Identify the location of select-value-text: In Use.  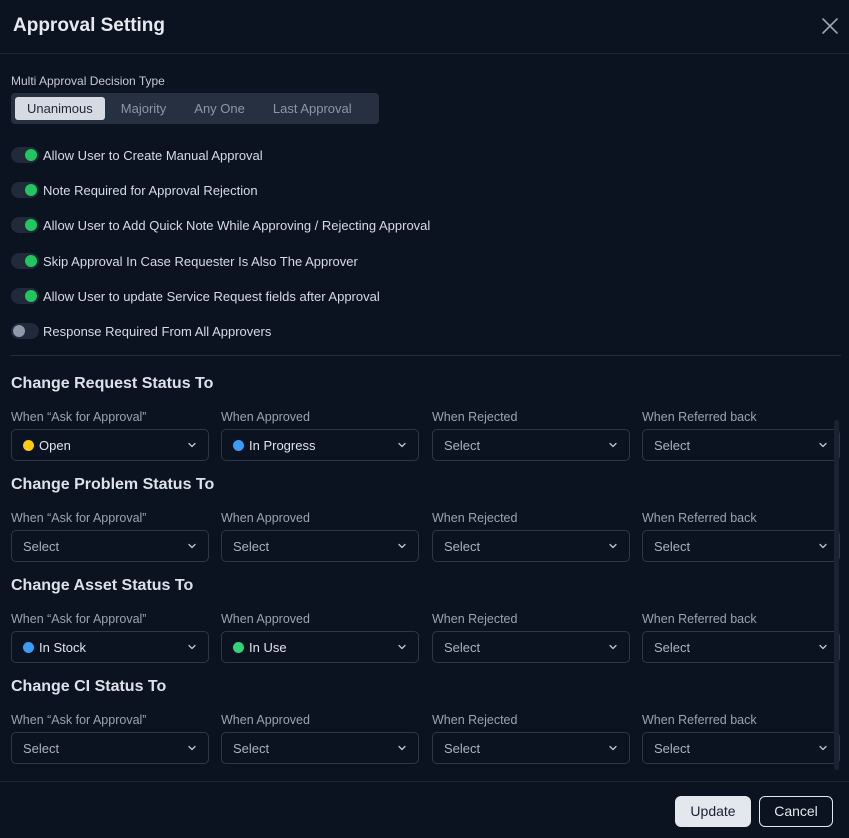
(268, 647).